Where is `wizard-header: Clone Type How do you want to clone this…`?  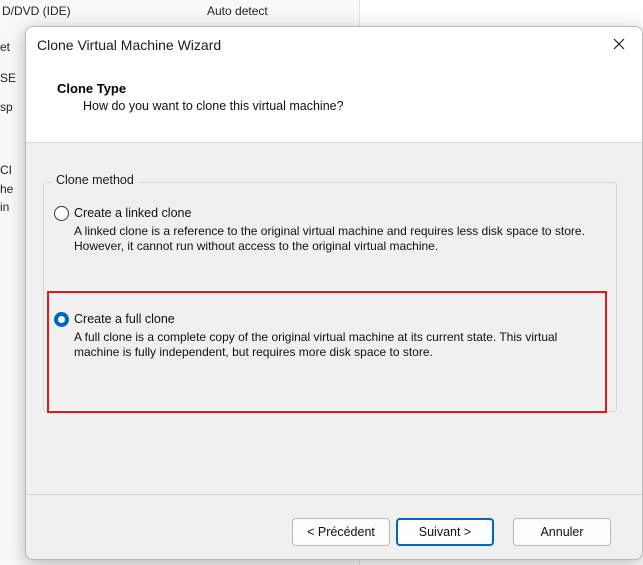
wizard-header: Clone Type How do you want to clone this… is located at coordinates (334, 103).